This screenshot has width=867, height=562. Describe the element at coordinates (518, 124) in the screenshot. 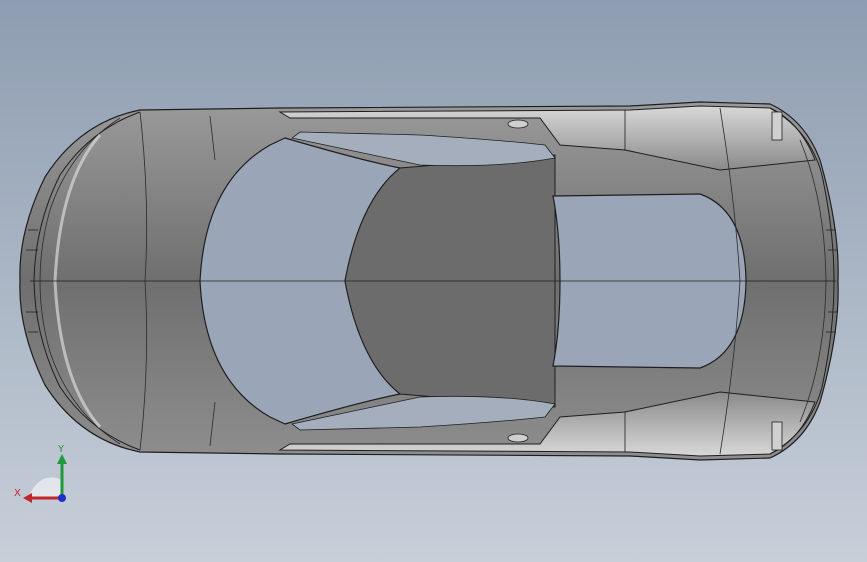

I see `door-handle-top` at that location.